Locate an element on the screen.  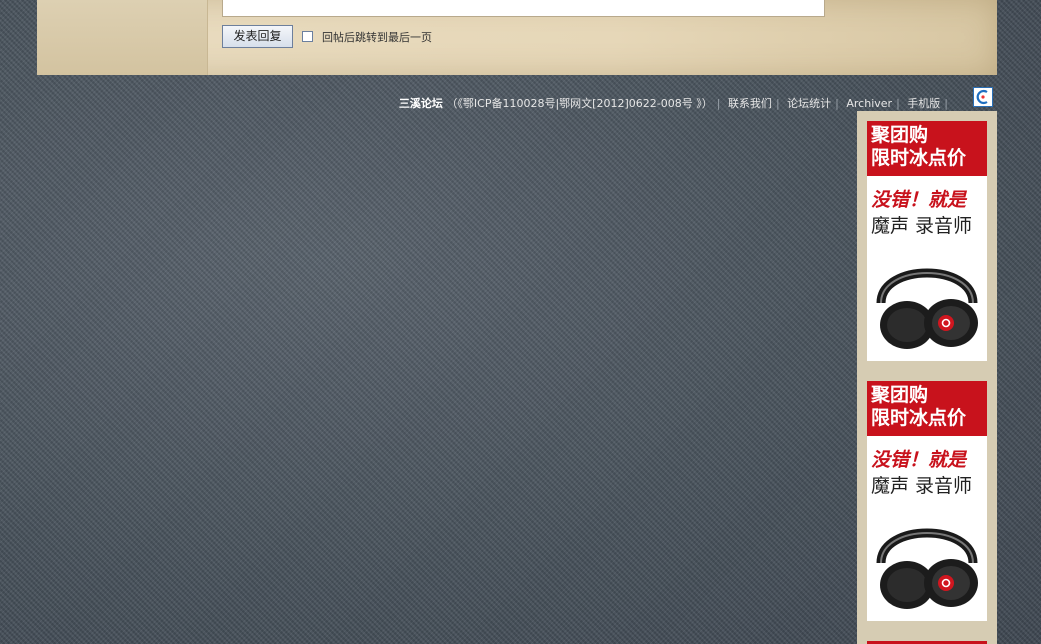
footer-contact-link: 联系我们 is located at coordinates (750, 103).